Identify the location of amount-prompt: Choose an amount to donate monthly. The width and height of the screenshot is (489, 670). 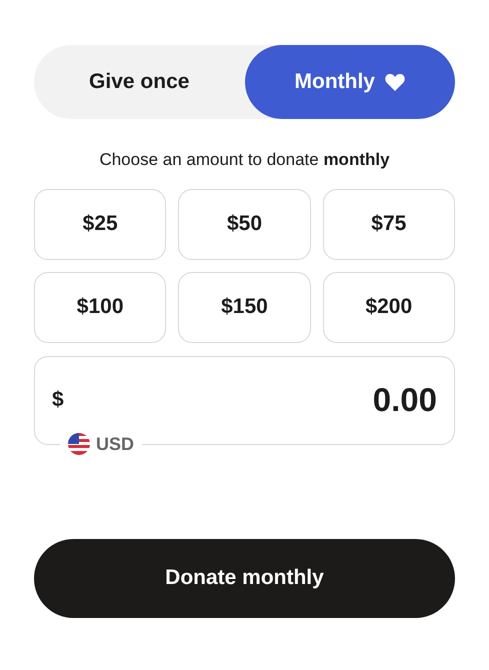
(244, 160).